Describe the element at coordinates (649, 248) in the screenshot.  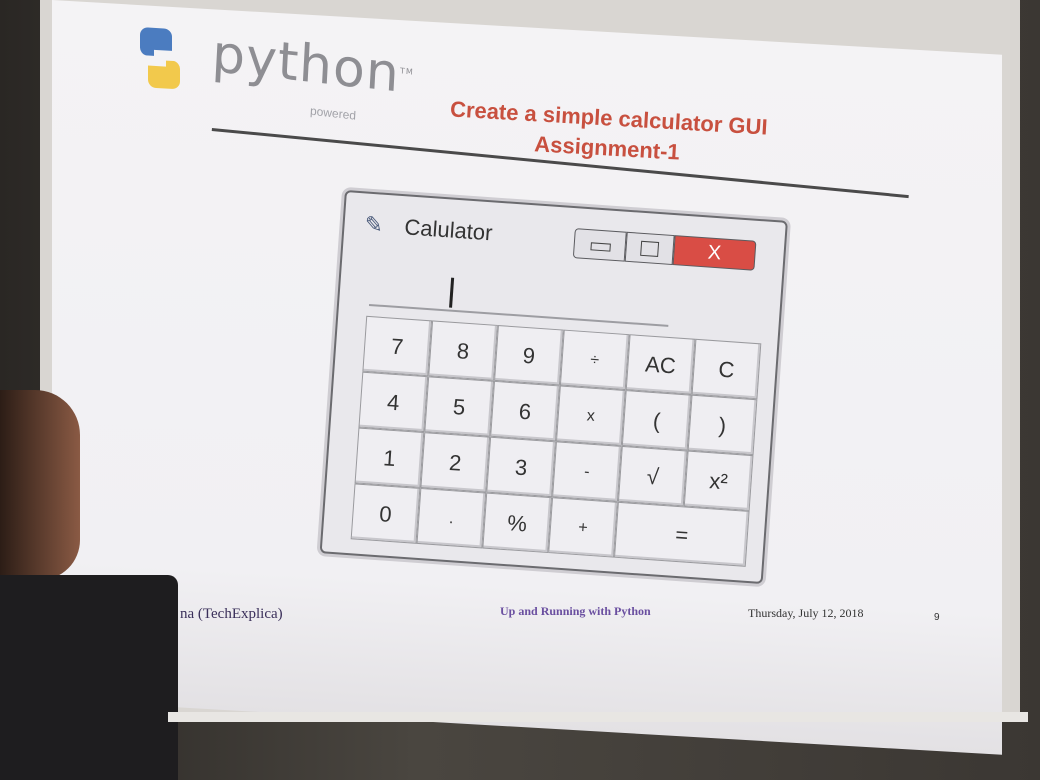
I see `maximize-button` at that location.